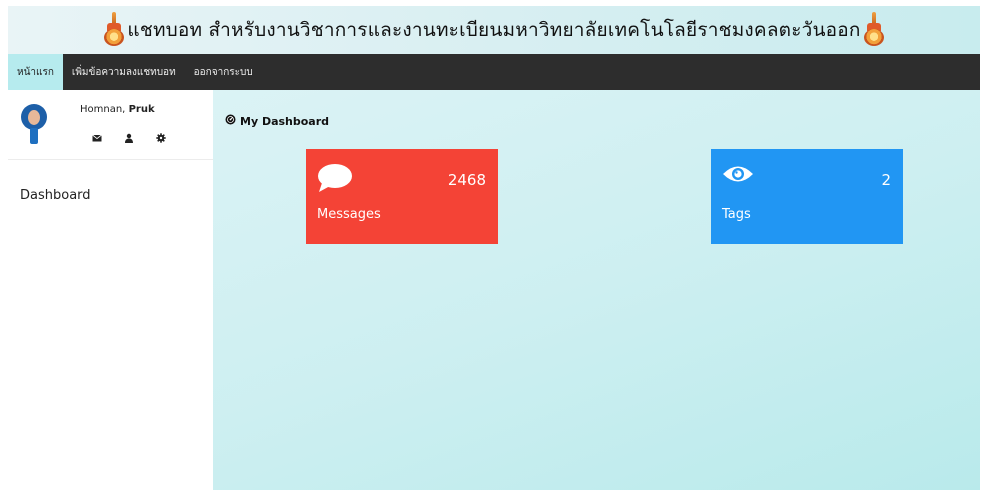 This screenshot has width=981, height=490. I want to click on page-title: My Dashboard, so click(277, 121).